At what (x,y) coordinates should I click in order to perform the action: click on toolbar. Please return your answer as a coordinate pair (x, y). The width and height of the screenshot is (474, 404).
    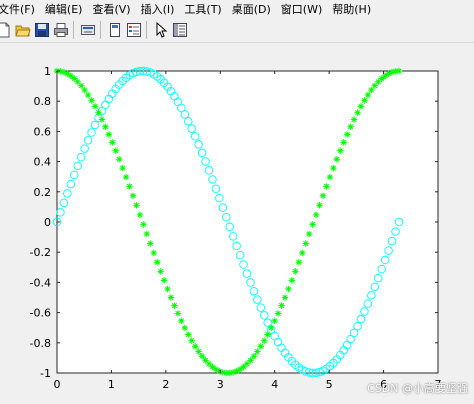
    Looking at the image, I should click on (237, 30).